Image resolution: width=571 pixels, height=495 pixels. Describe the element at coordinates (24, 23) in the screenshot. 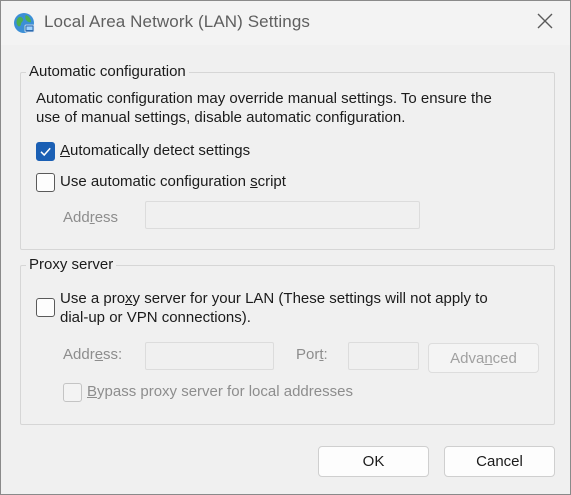

I see `globe-network-icon` at that location.